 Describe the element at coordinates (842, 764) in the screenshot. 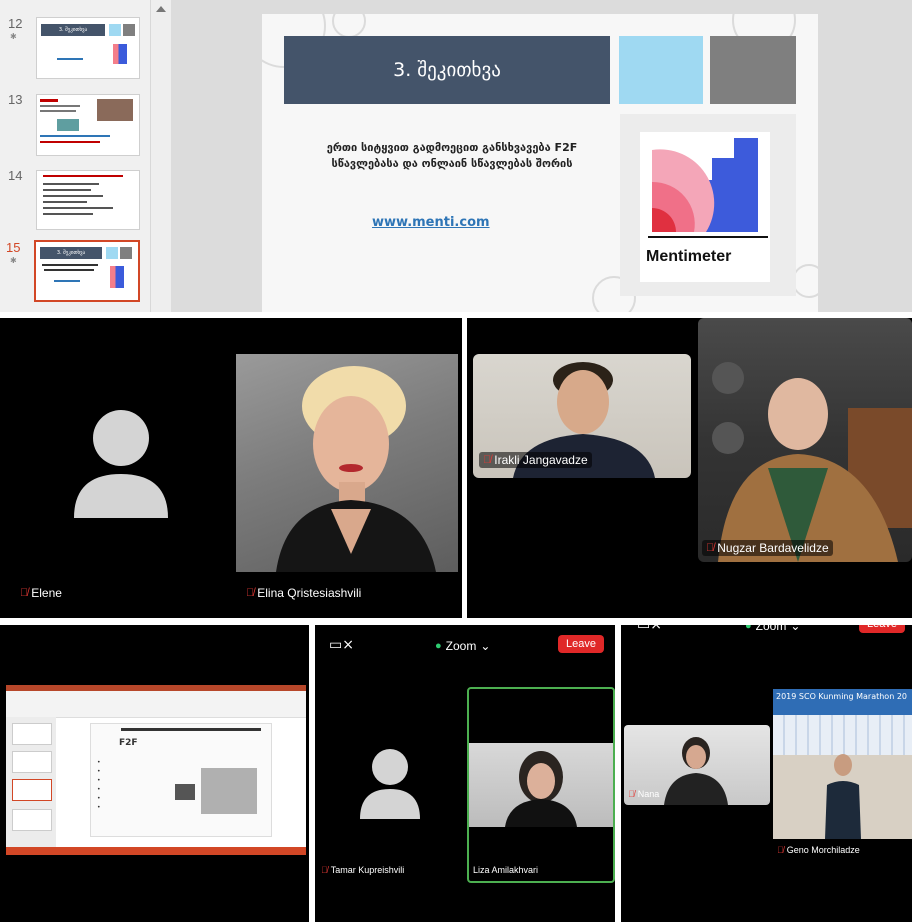

I see `participant-video: 2019 SCO Kunming Marathon 20` at that location.